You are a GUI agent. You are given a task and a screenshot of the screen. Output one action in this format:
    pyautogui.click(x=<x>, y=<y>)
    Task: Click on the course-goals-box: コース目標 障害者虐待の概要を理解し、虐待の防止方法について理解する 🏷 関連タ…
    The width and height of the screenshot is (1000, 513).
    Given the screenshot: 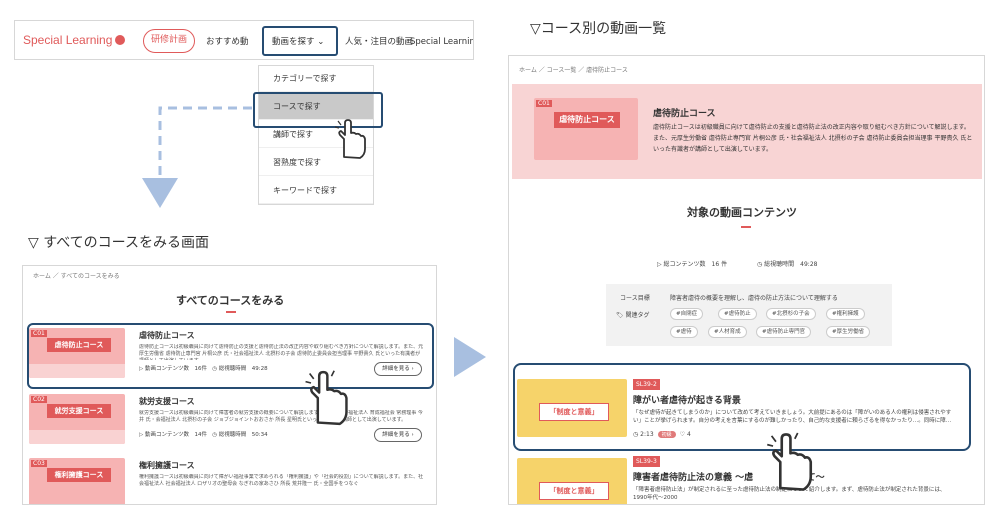 What is the action you would take?
    pyautogui.click(x=749, y=315)
    